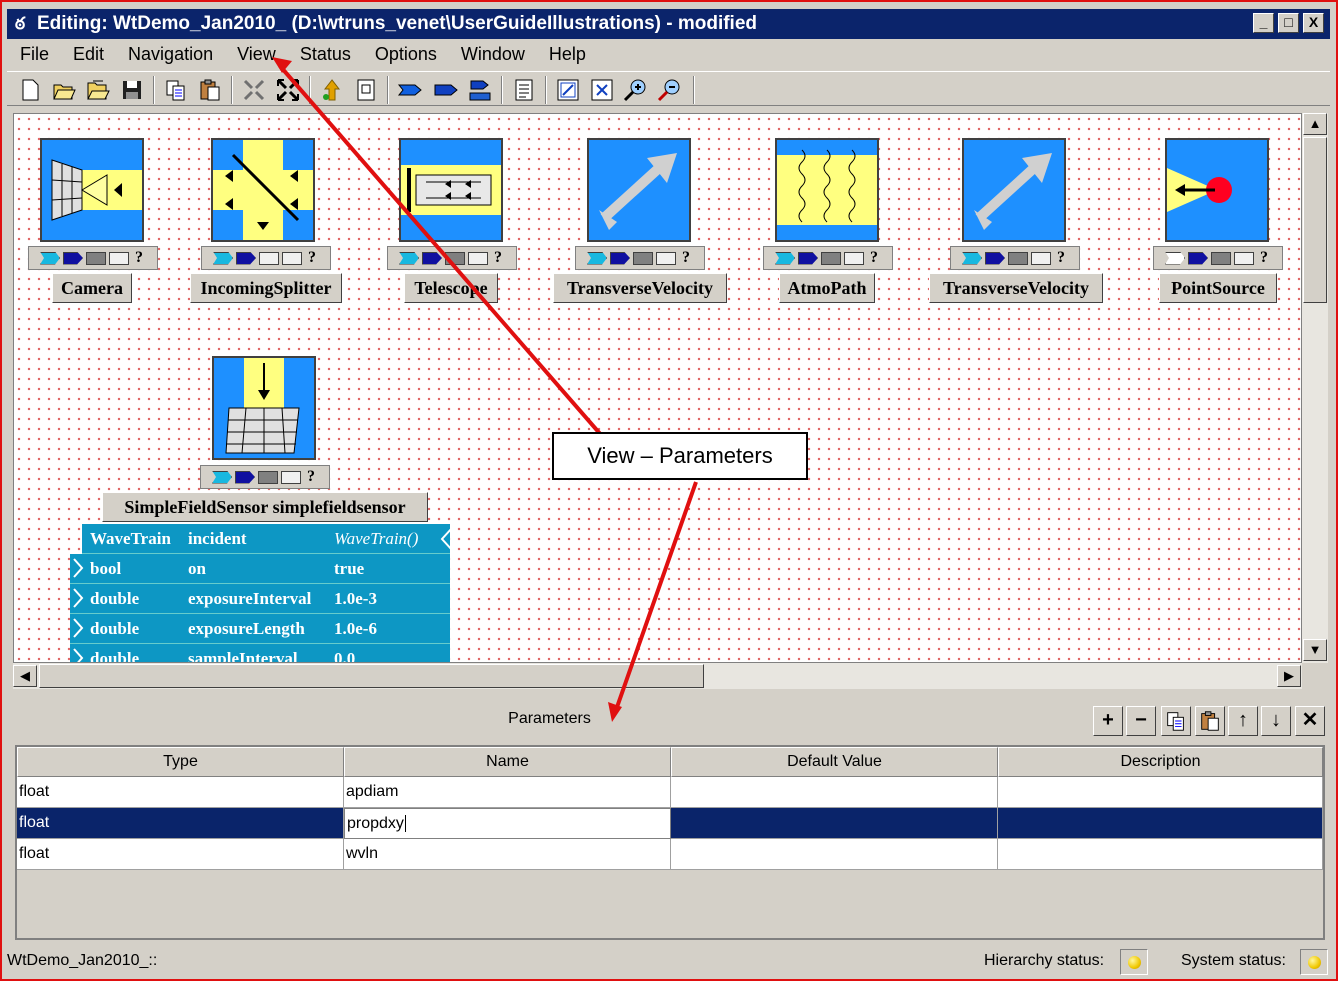 The height and width of the screenshot is (981, 1338). I want to click on incoming-splitter-ports: ?, so click(266, 258).